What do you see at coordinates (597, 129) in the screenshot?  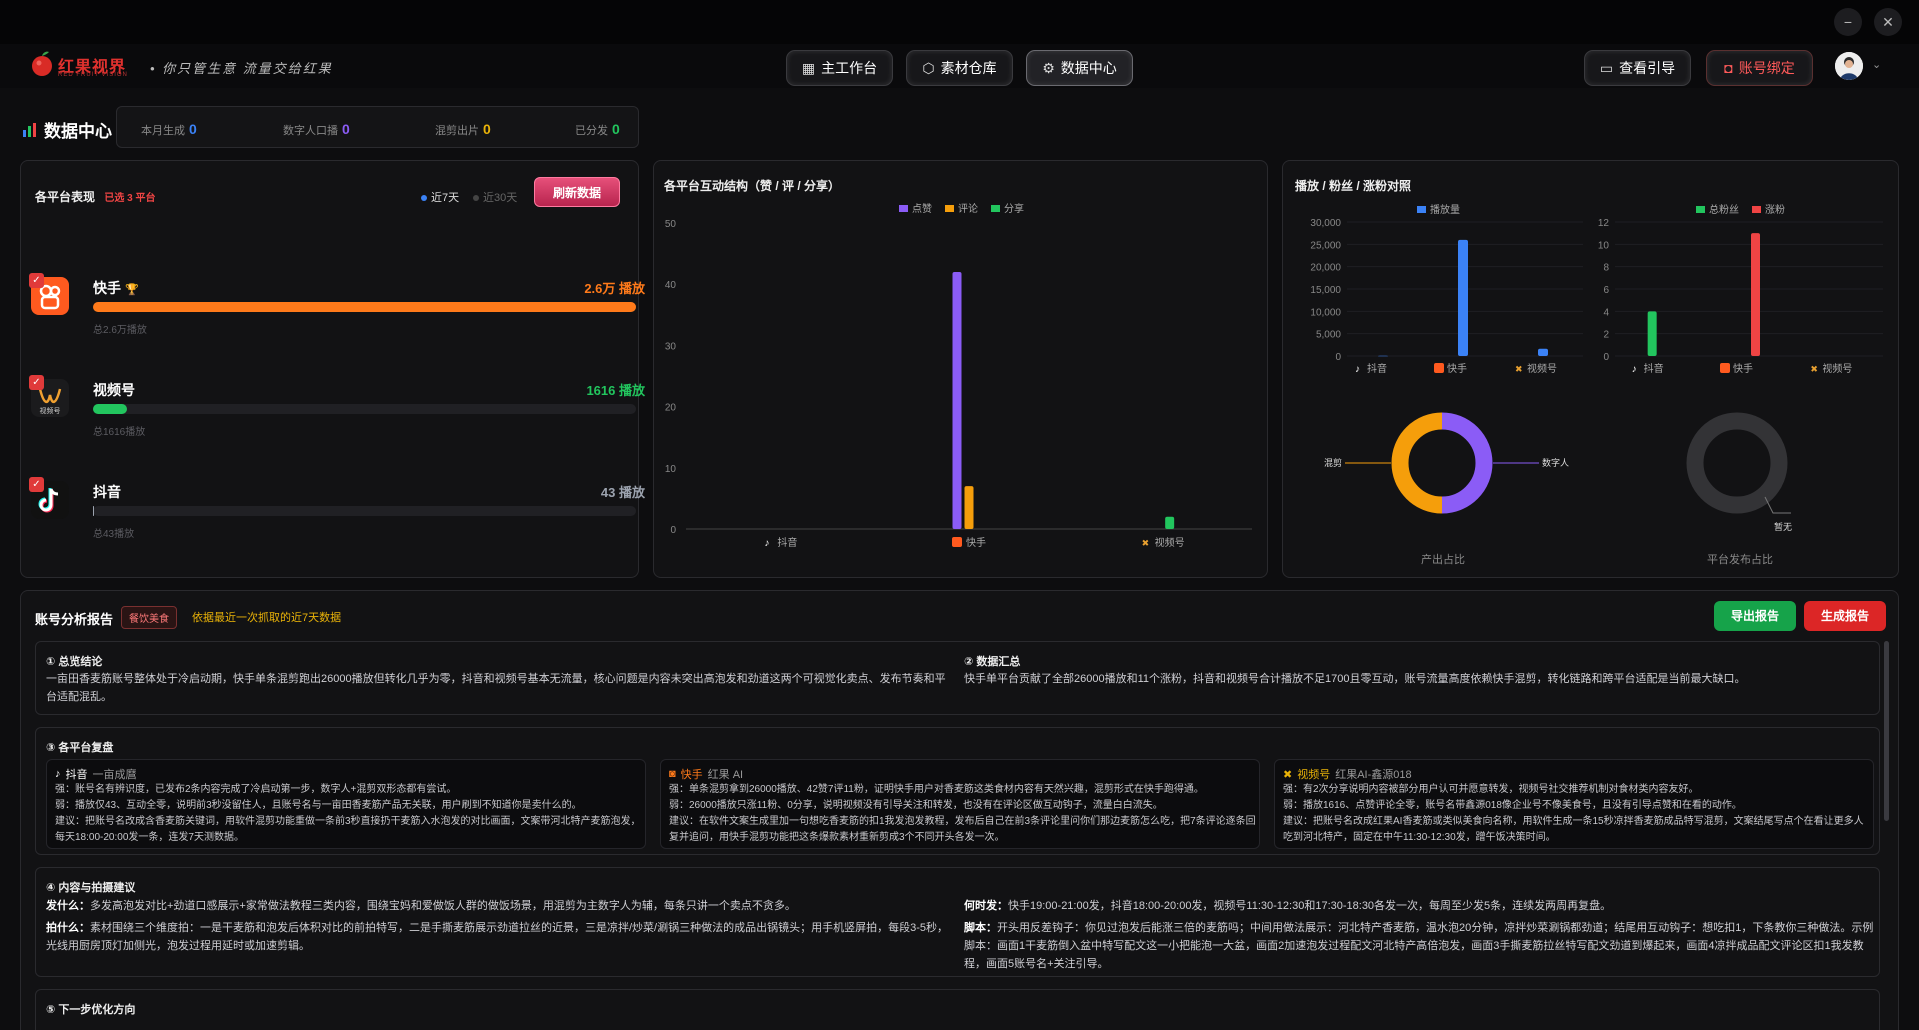 I see `stat-distributed: 已分发 0` at bounding box center [597, 129].